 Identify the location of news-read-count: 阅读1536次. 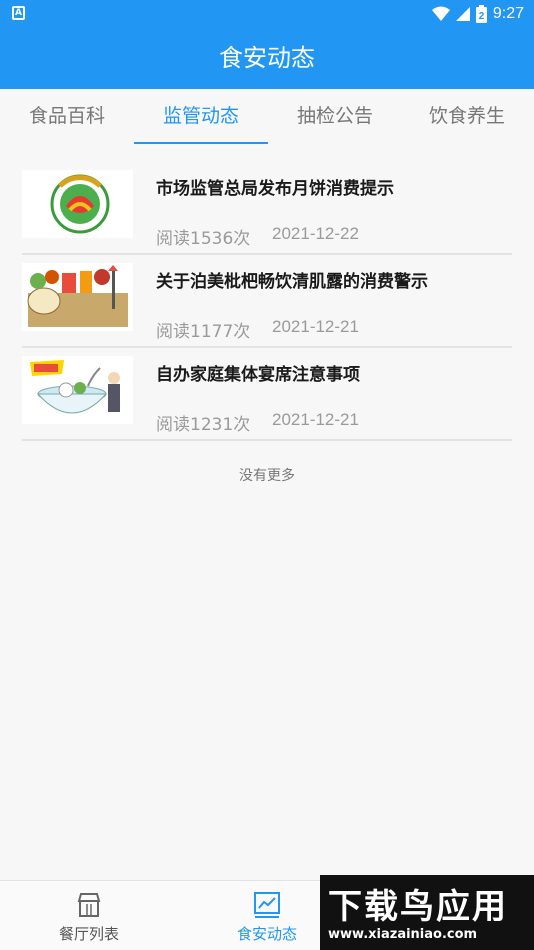
(203, 239).